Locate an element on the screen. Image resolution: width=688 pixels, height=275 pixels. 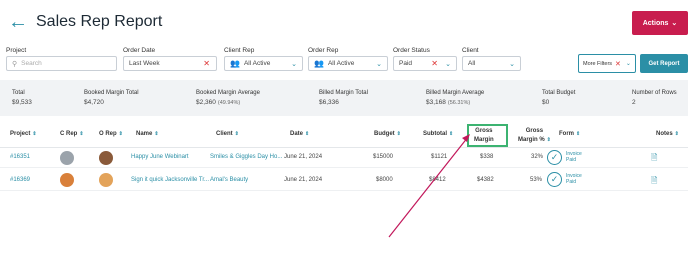
annotation-arrow is located at coordinates (429, 186).